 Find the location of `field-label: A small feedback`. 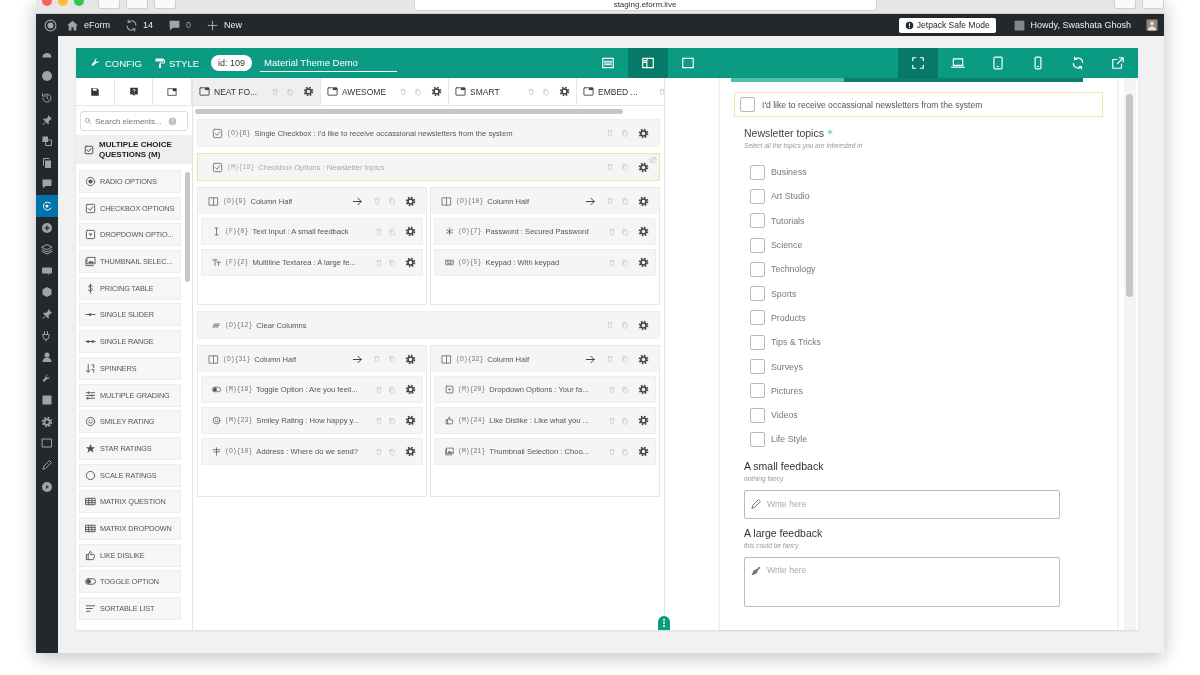

field-label: A small feedback is located at coordinates (784, 465).